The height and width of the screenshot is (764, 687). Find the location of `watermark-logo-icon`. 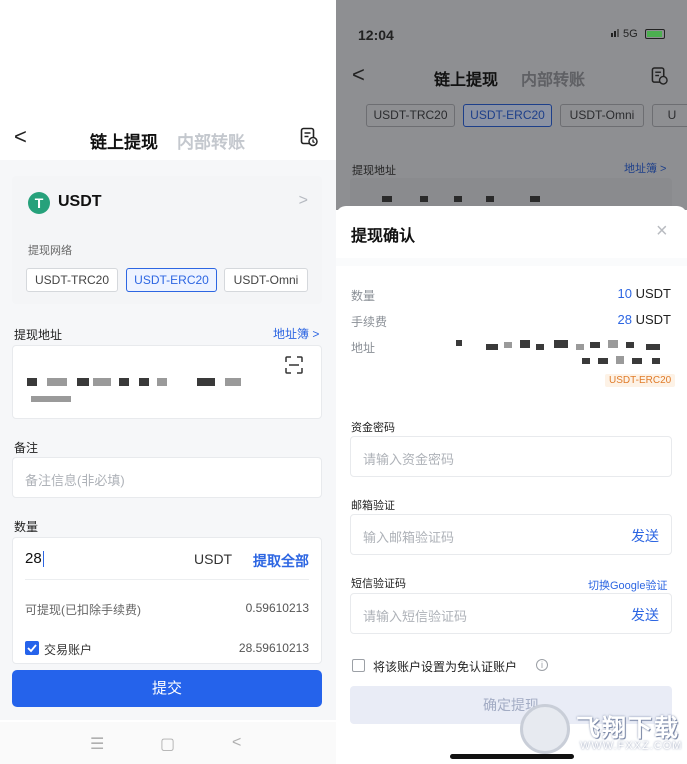

watermark-logo-icon is located at coordinates (545, 729).